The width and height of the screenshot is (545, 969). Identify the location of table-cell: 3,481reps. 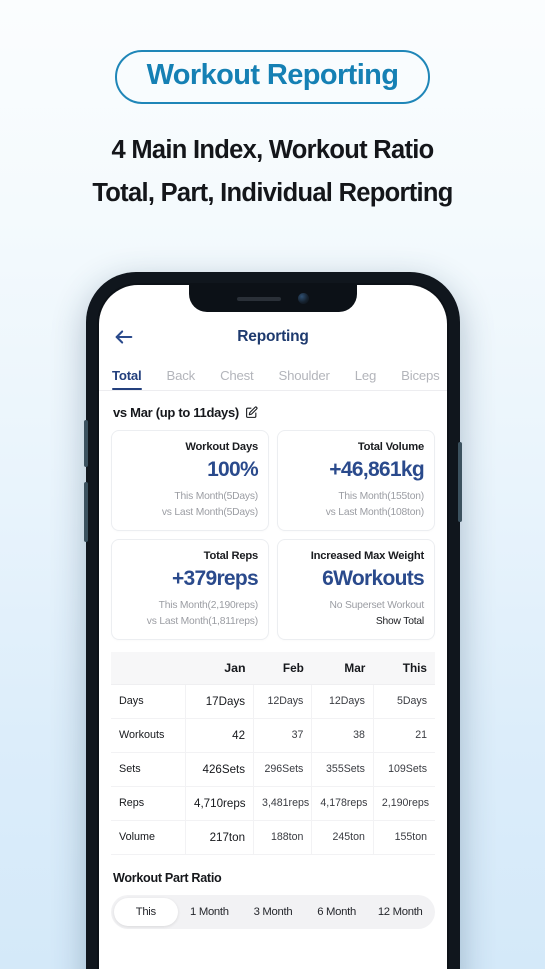
(282, 803).